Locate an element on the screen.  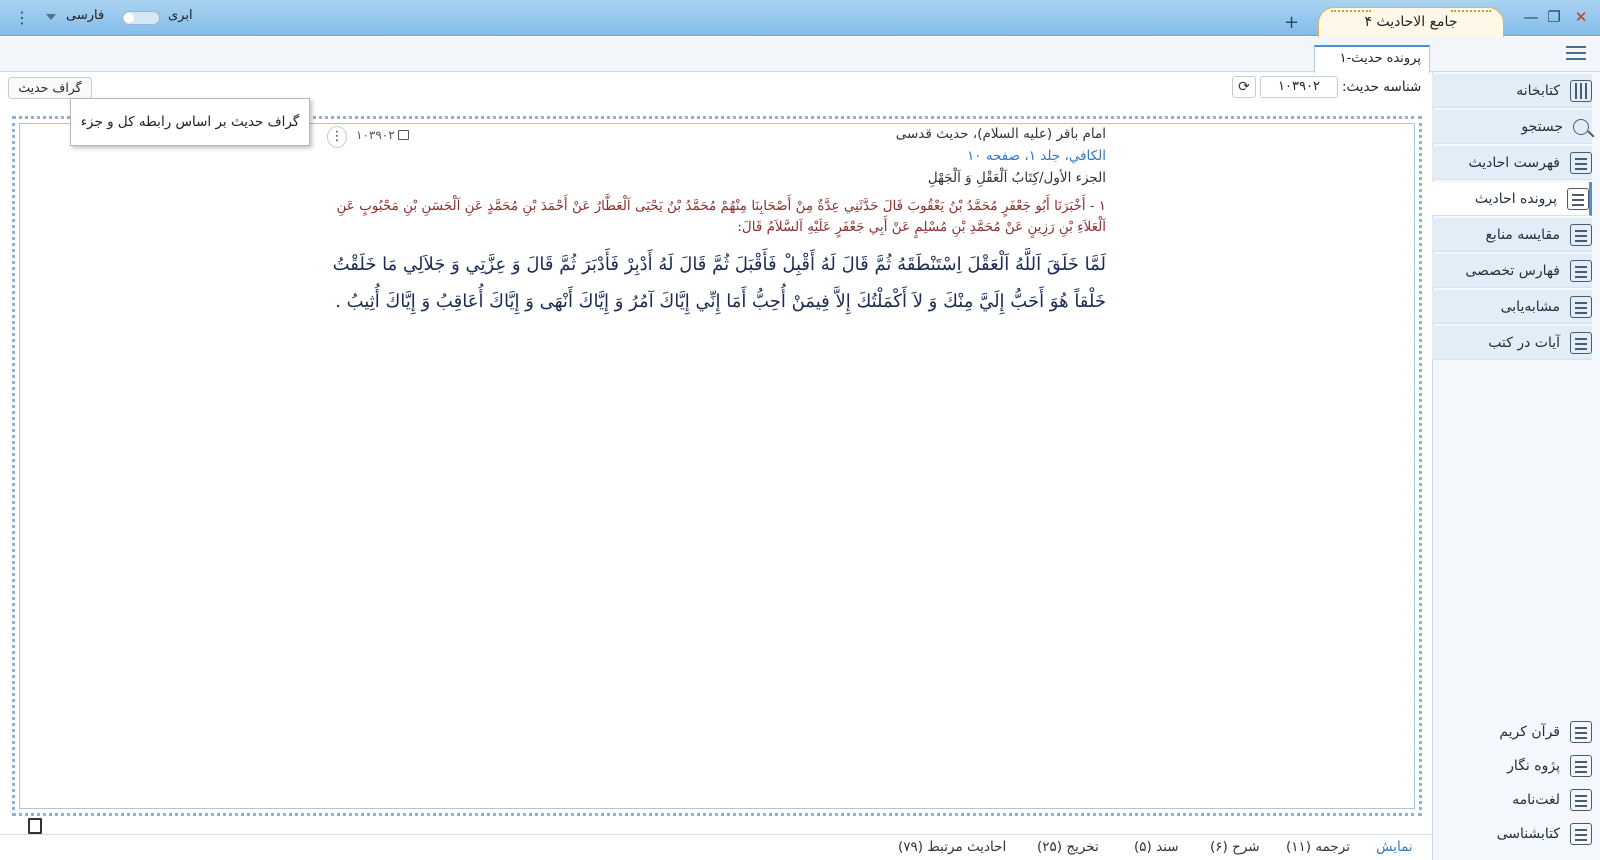
sidebar-item-label: کتابشناسی is located at coordinates (1528, 834).